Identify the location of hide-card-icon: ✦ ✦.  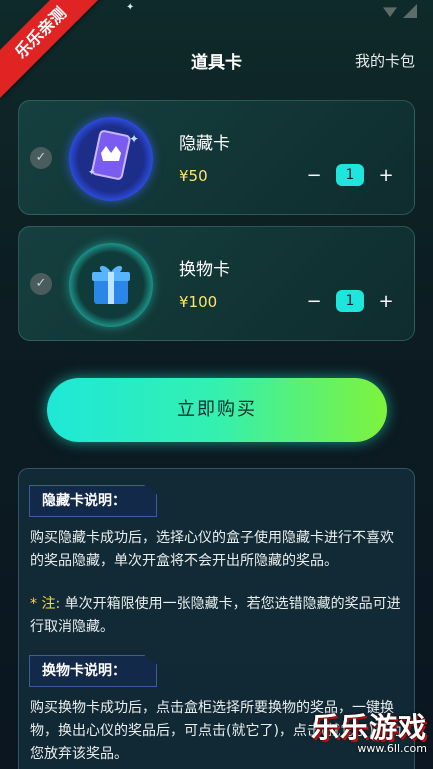
(111, 159).